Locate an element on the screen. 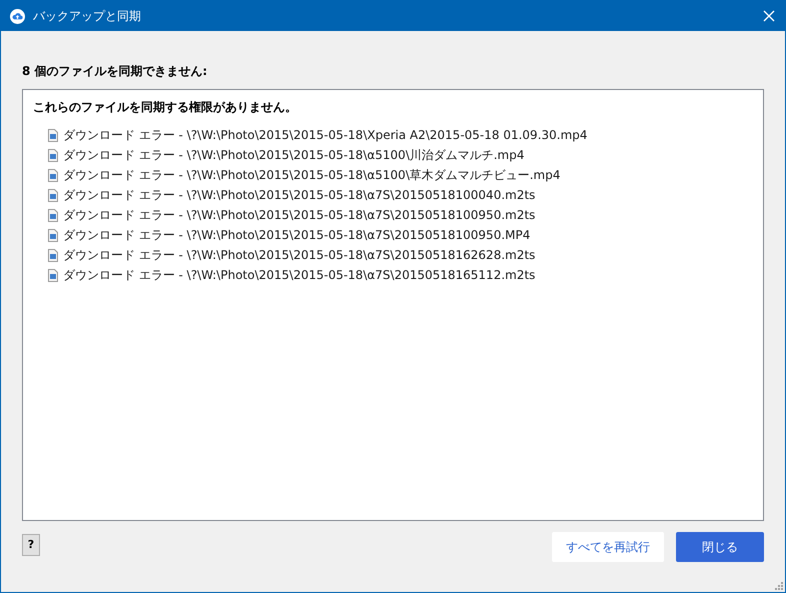 This screenshot has width=786, height=593. window-title: バックアップと同期 is located at coordinates (87, 16).